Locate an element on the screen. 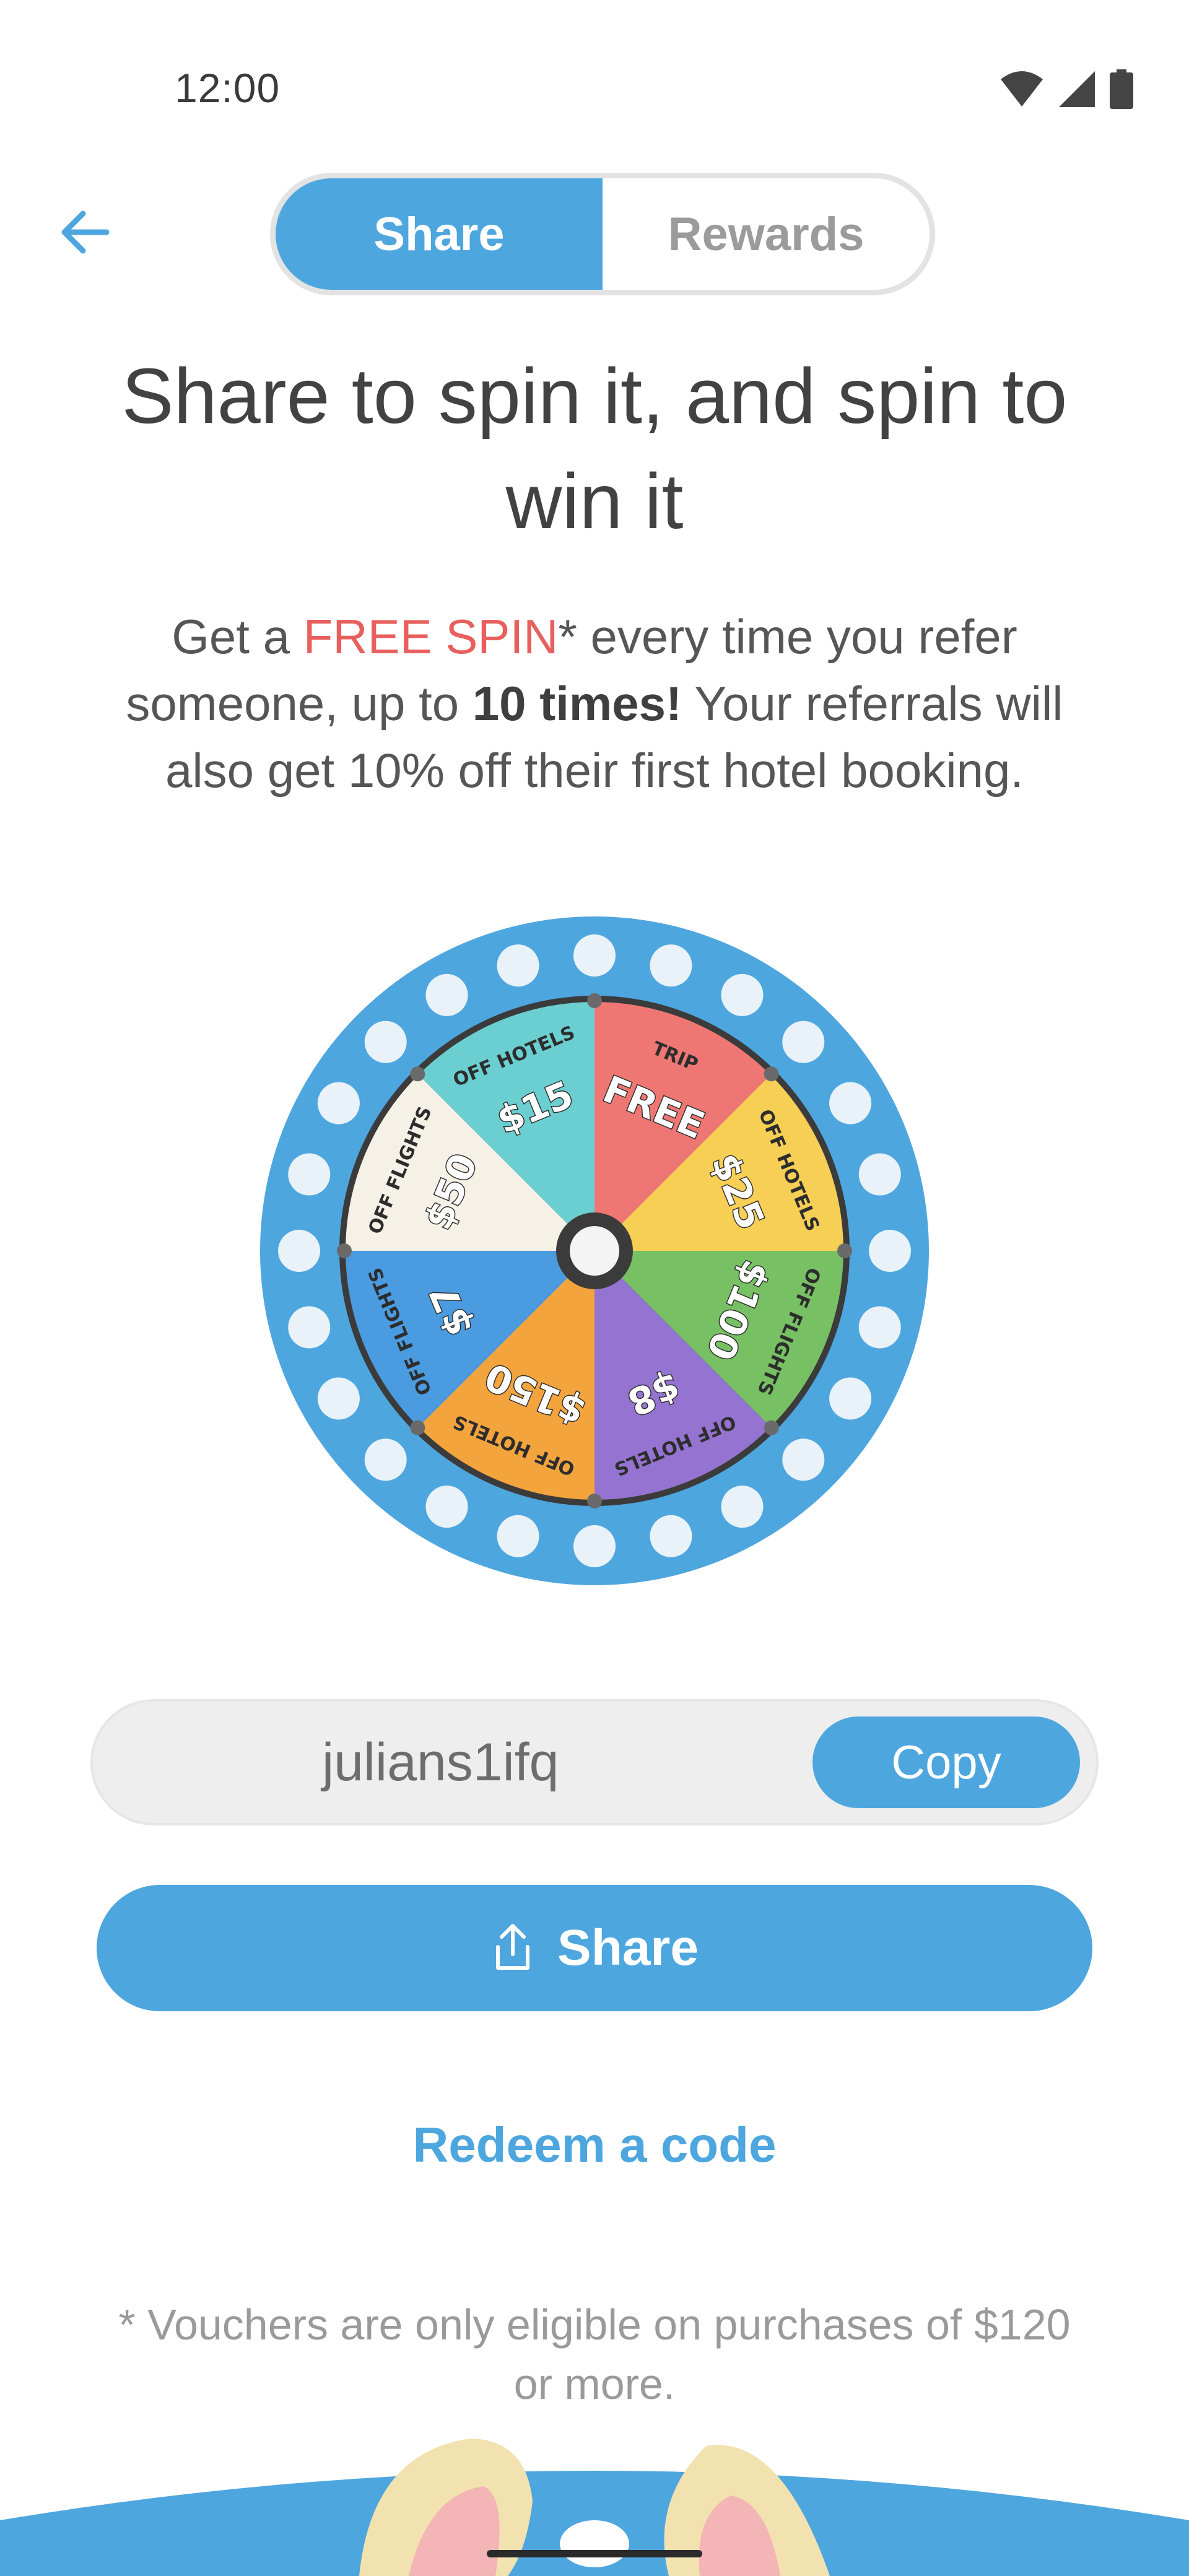 The image size is (1189, 2576). tab-switcher: Share Rewards is located at coordinates (602, 234).